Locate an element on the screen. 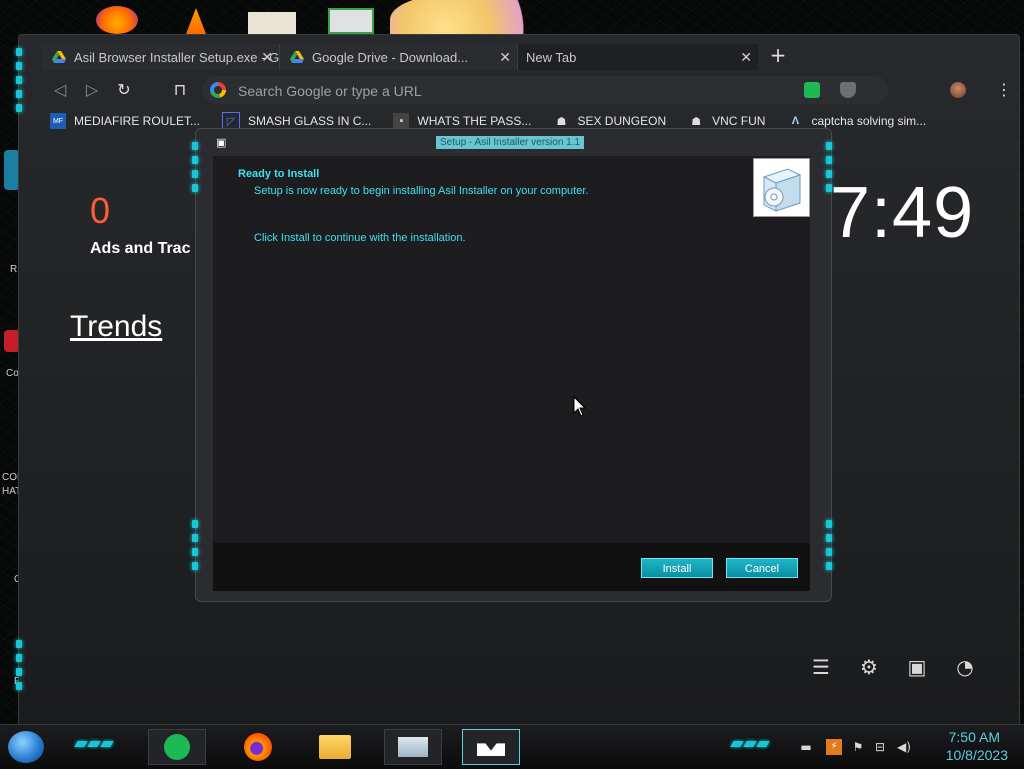 This screenshot has height=769, width=1024. bookmarks-icon: ▣ is located at coordinates (917, 667).